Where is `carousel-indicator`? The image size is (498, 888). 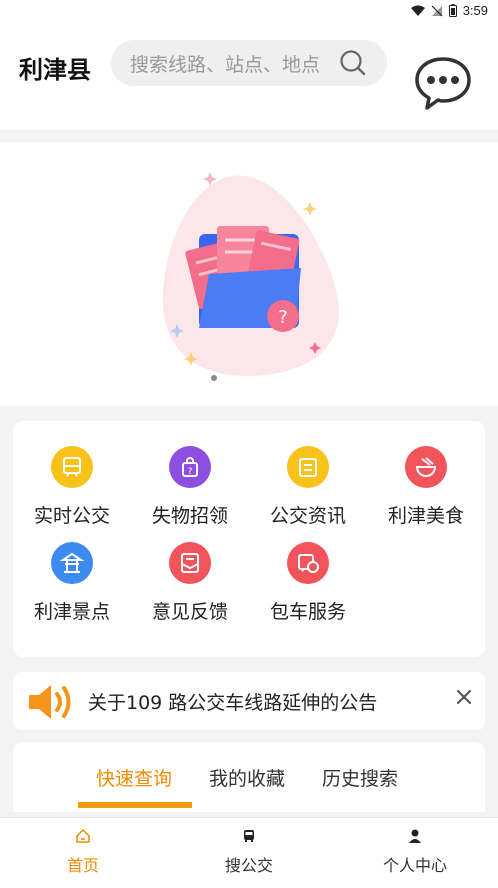 carousel-indicator is located at coordinates (214, 378).